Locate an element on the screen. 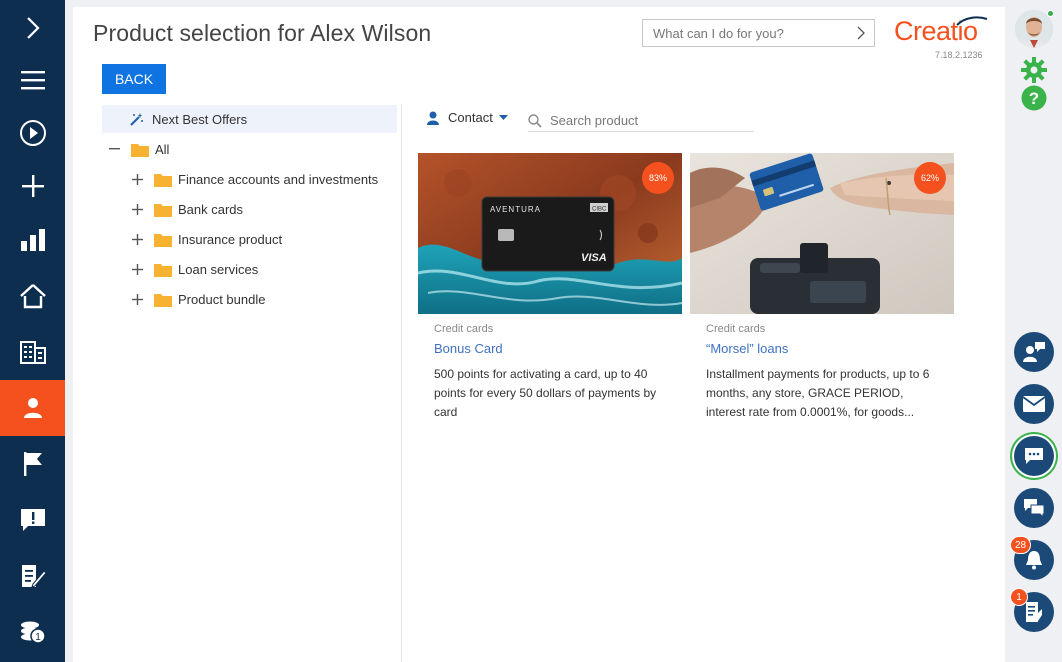 Image resolution: width=1062 pixels, height=662 pixels. tree-label: Next Best Offers is located at coordinates (200, 119).